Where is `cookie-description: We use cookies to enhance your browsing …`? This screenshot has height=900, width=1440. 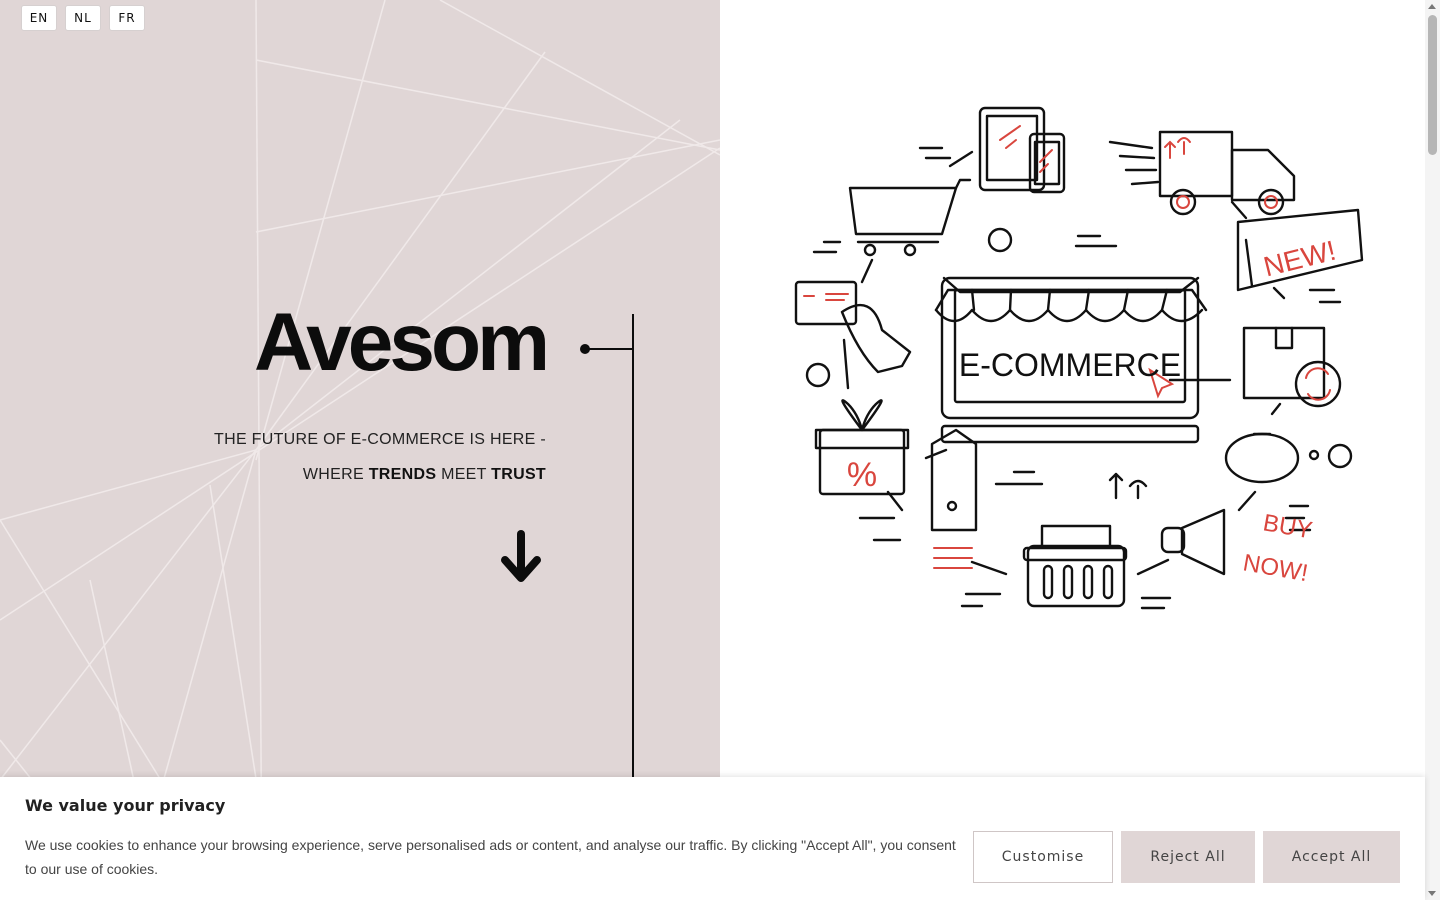 cookie-description: We use cookies to enhance your browsing … is located at coordinates (490, 857).